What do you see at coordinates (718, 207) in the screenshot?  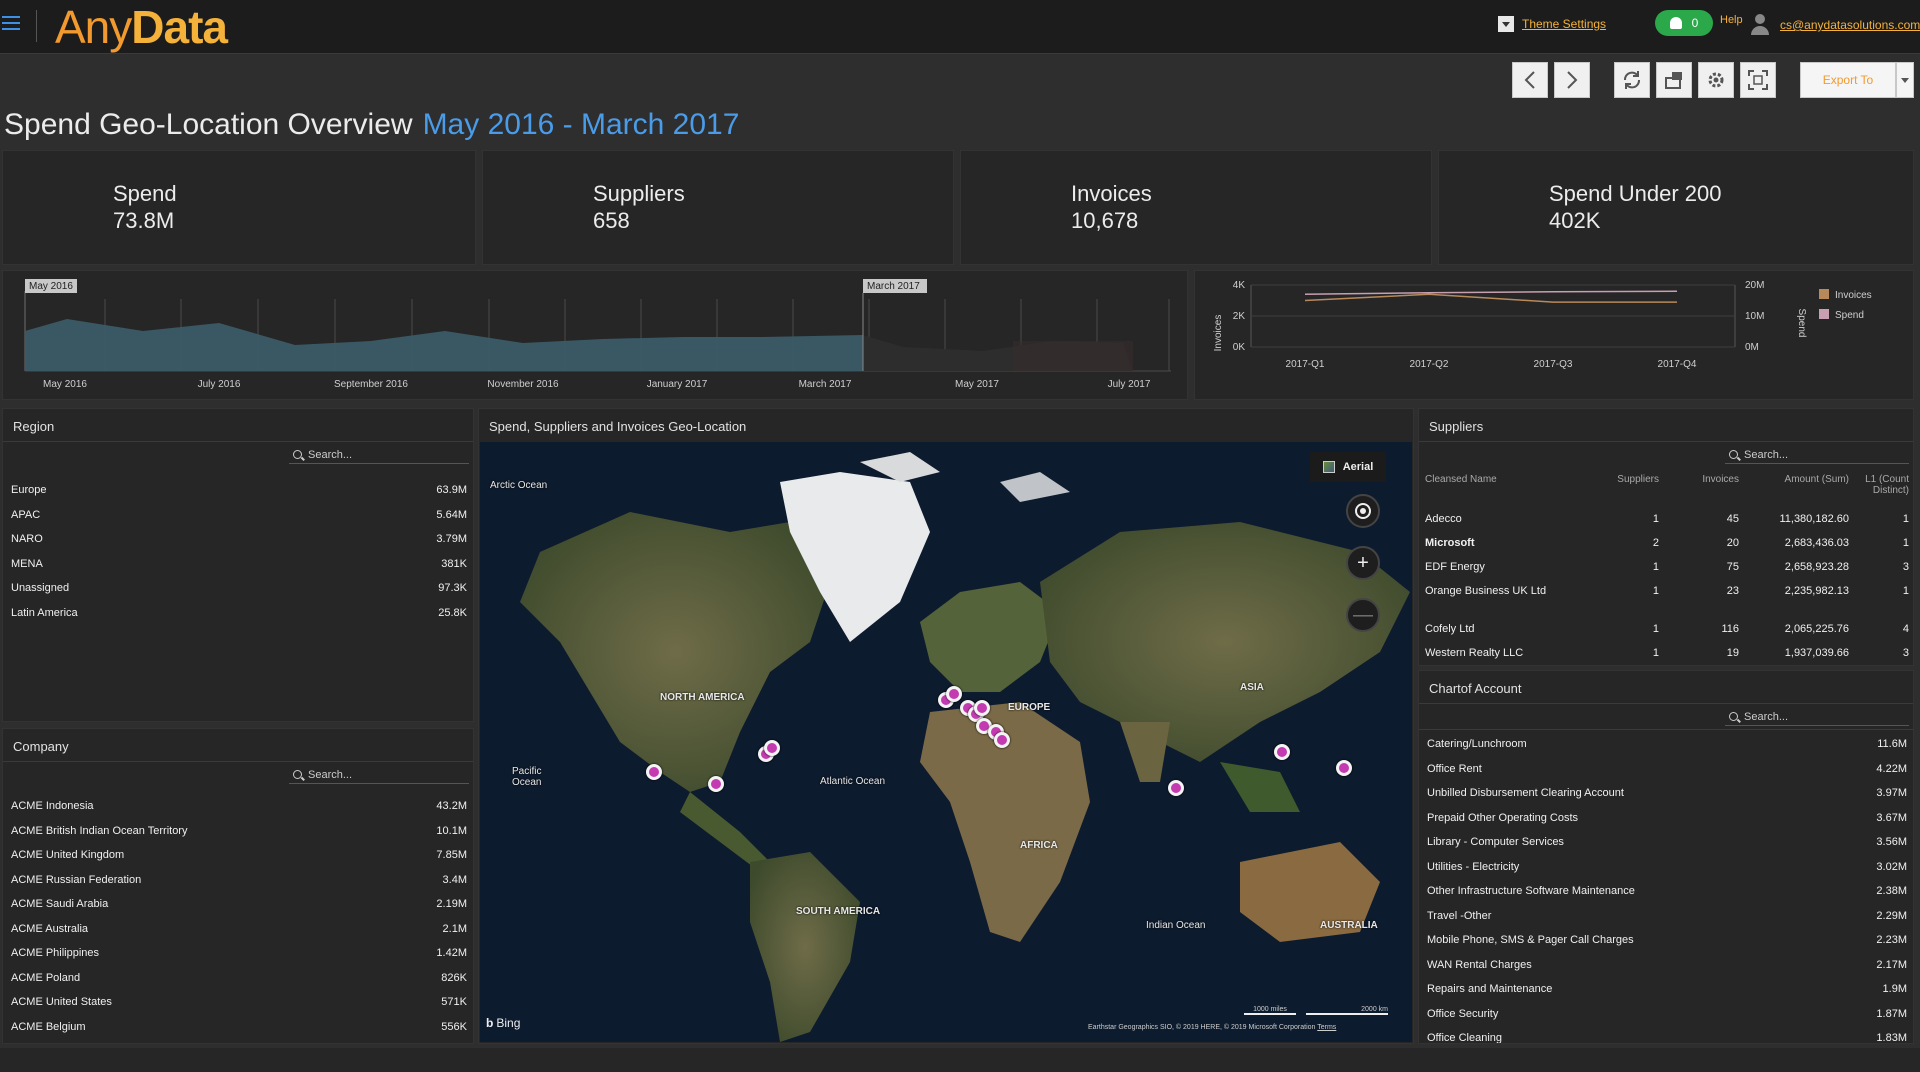 I see `kpi-suppliers: Suppliers 658` at bounding box center [718, 207].